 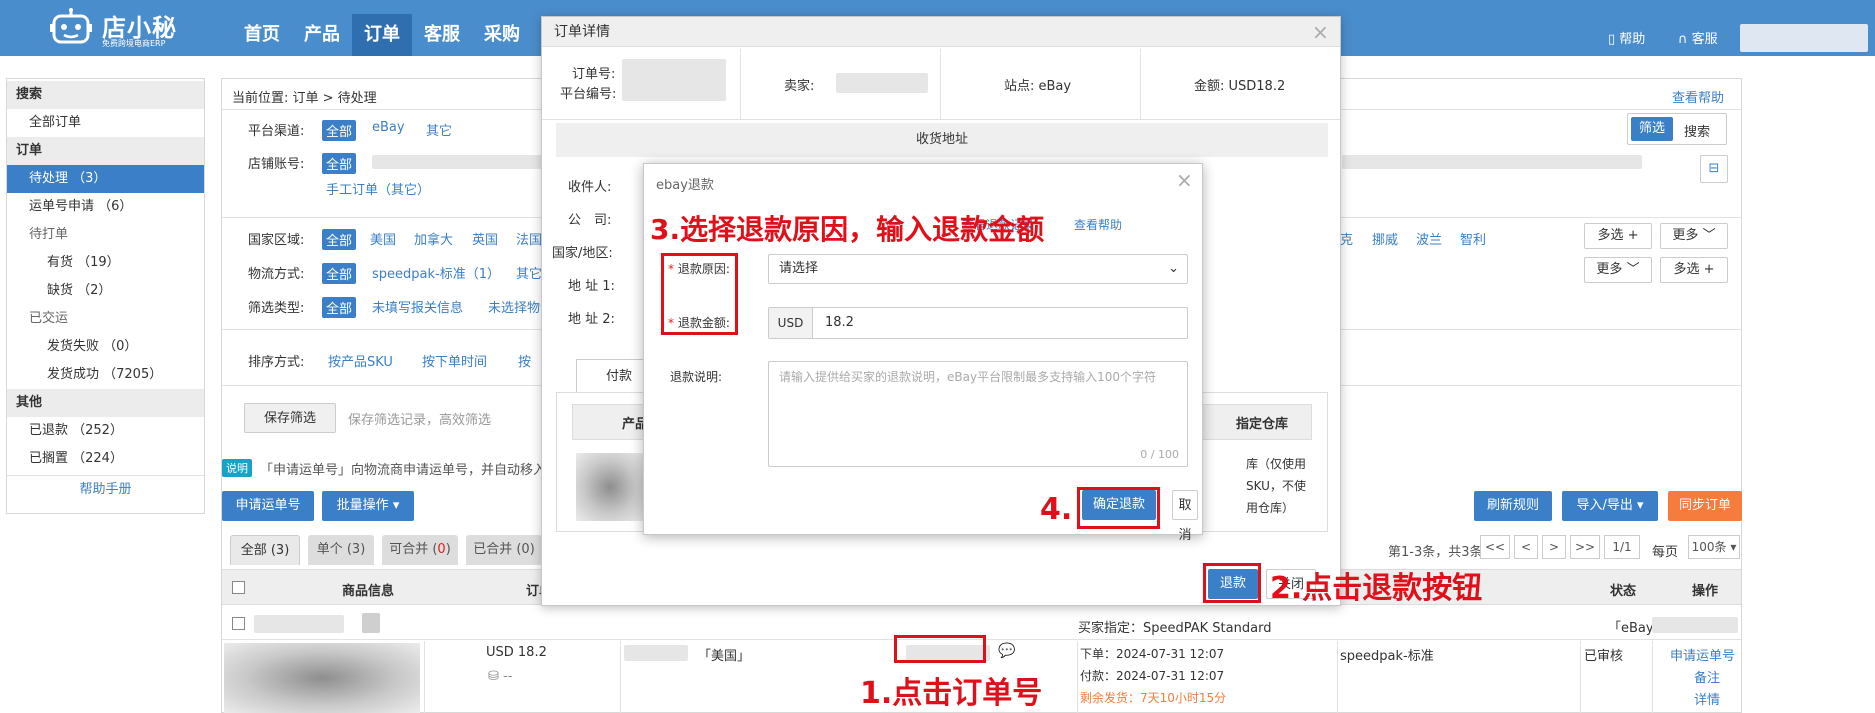 I want to click on sidebar-item-ship-fail: 发货失败 （0）, so click(x=105, y=347).